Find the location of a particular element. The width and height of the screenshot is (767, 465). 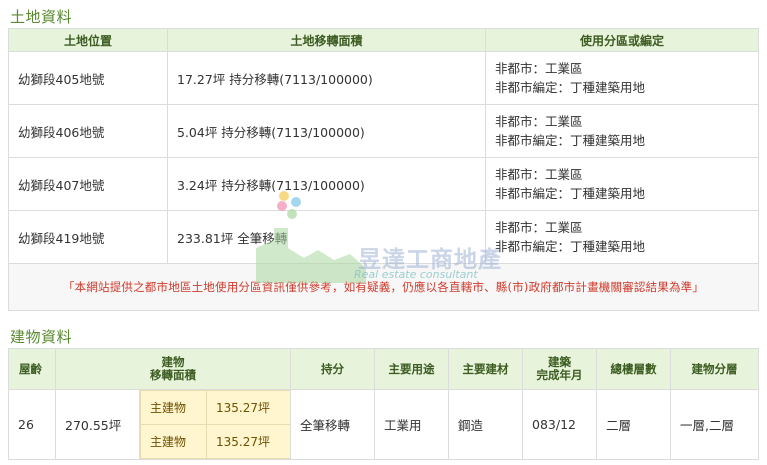

header-completion-line: 完成年月 is located at coordinates (559, 375).